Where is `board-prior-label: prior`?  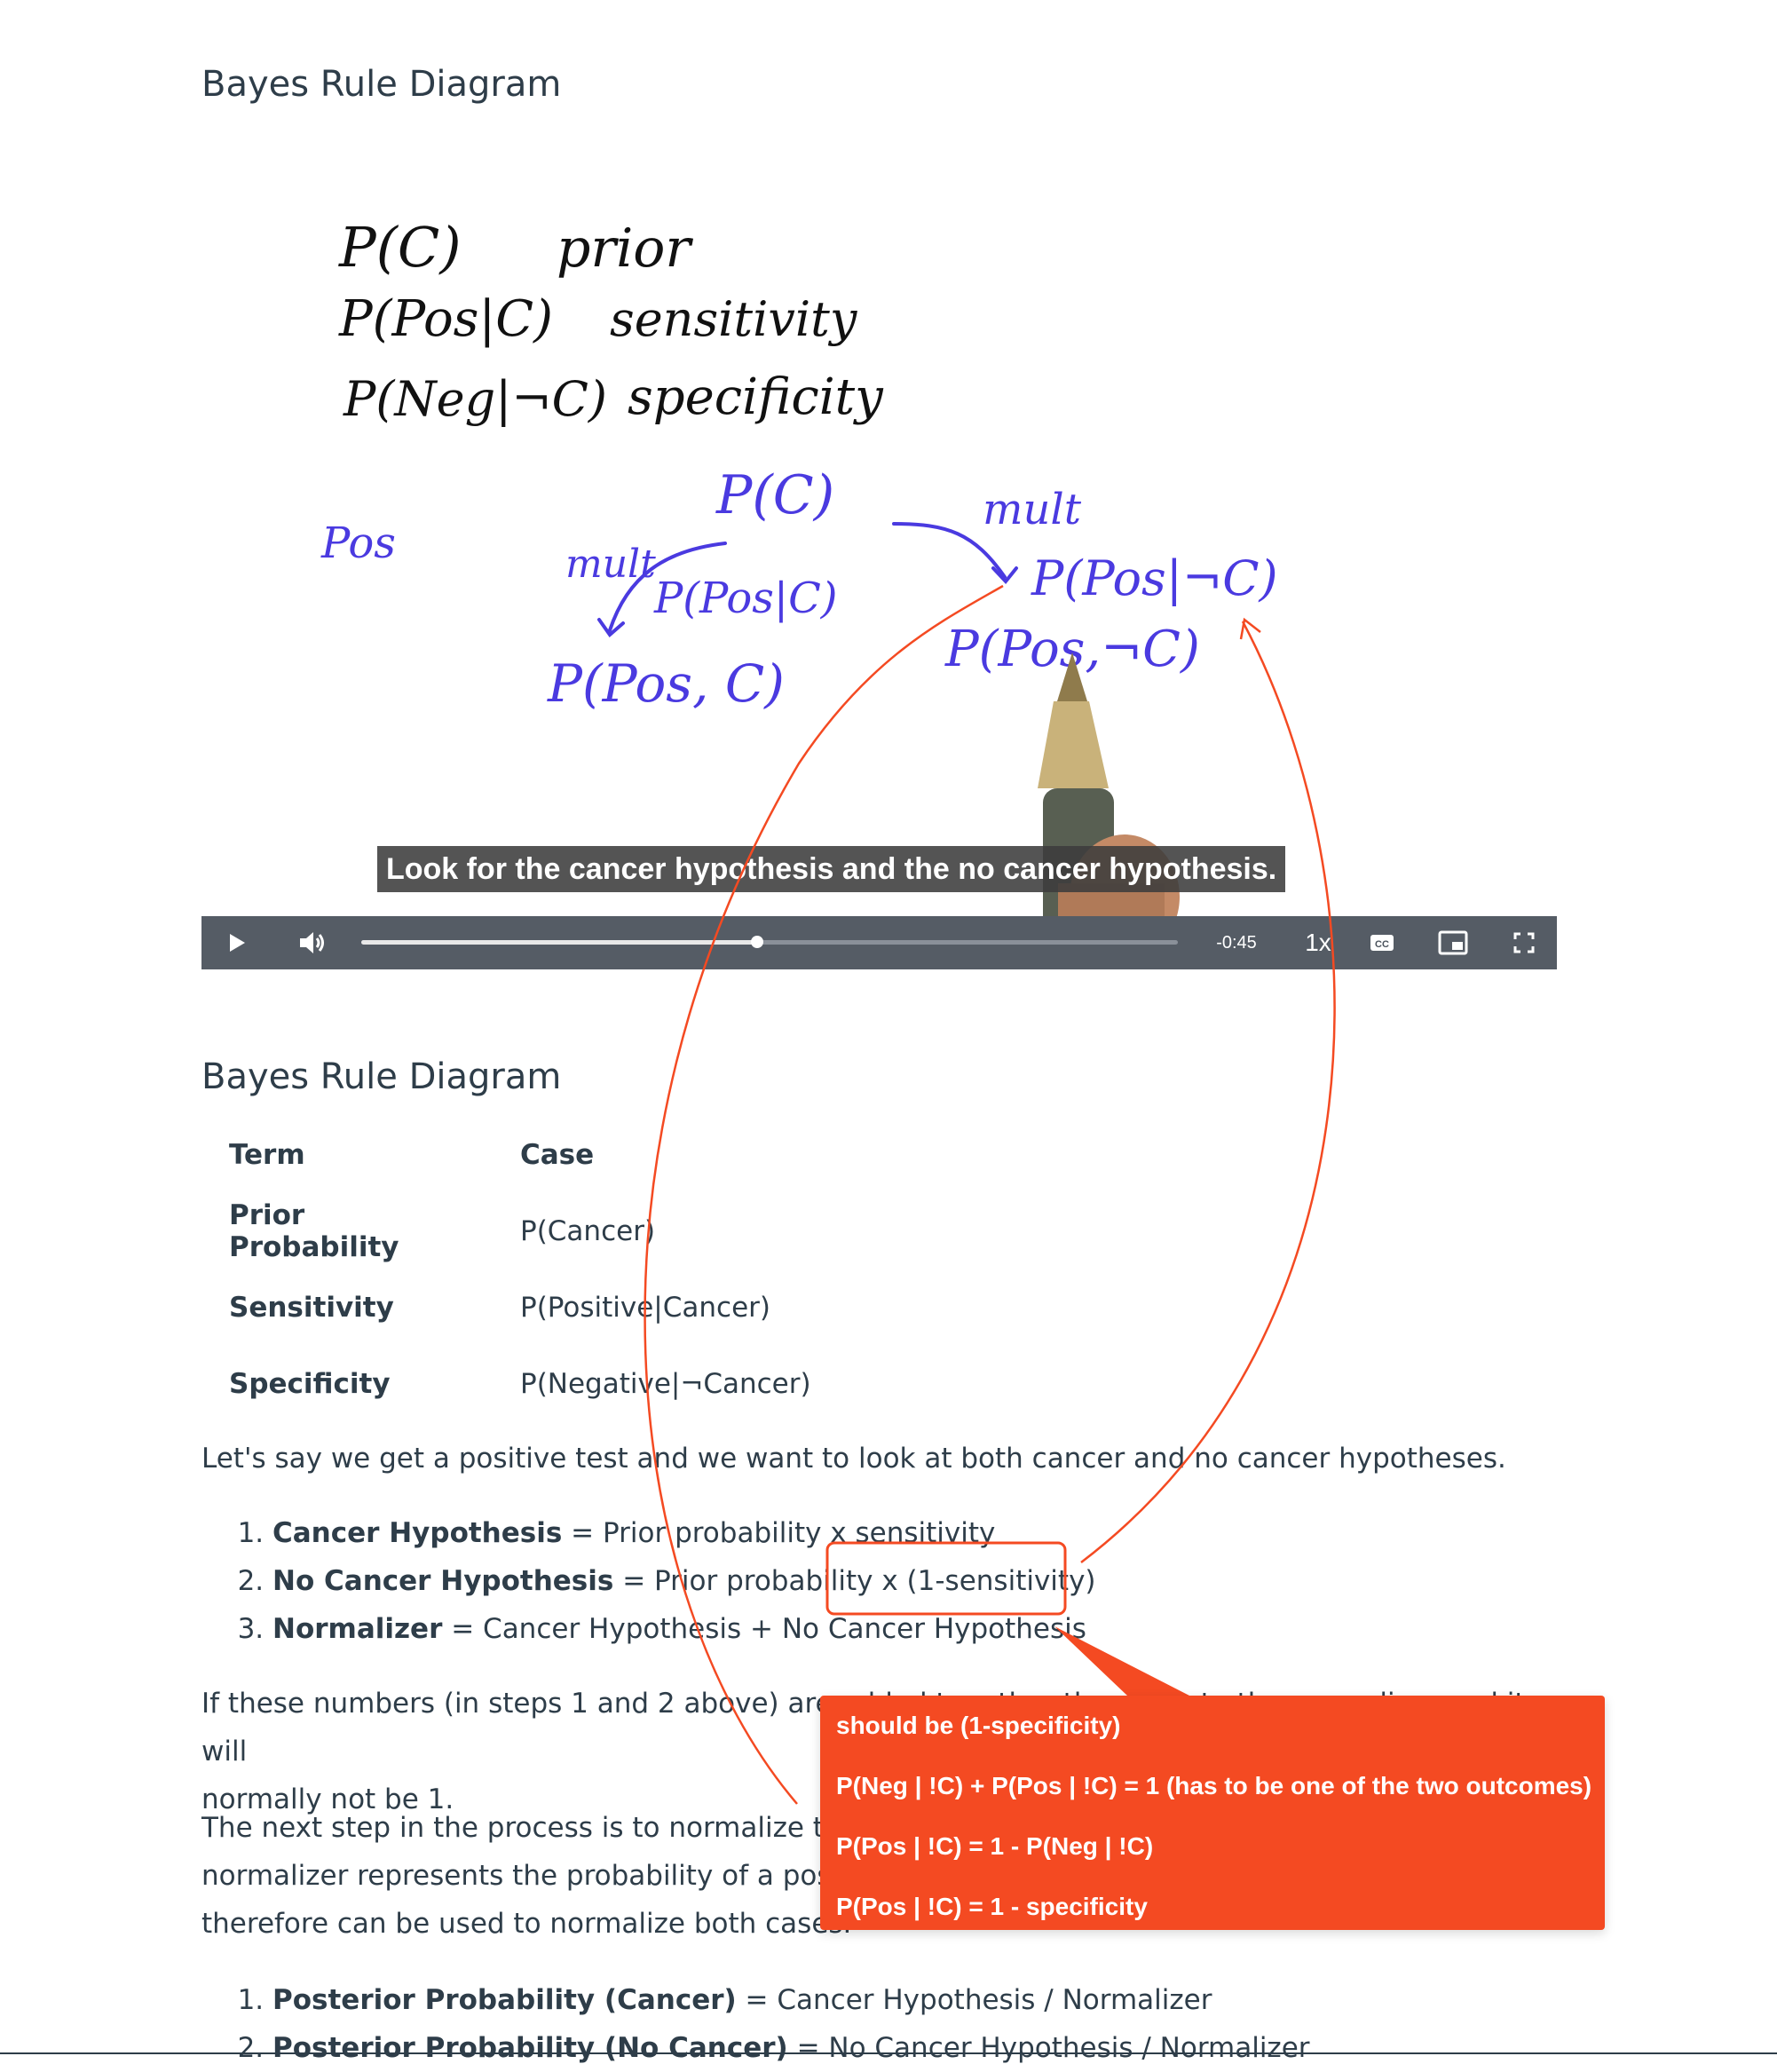
board-prior-label: prior is located at coordinates (625, 248).